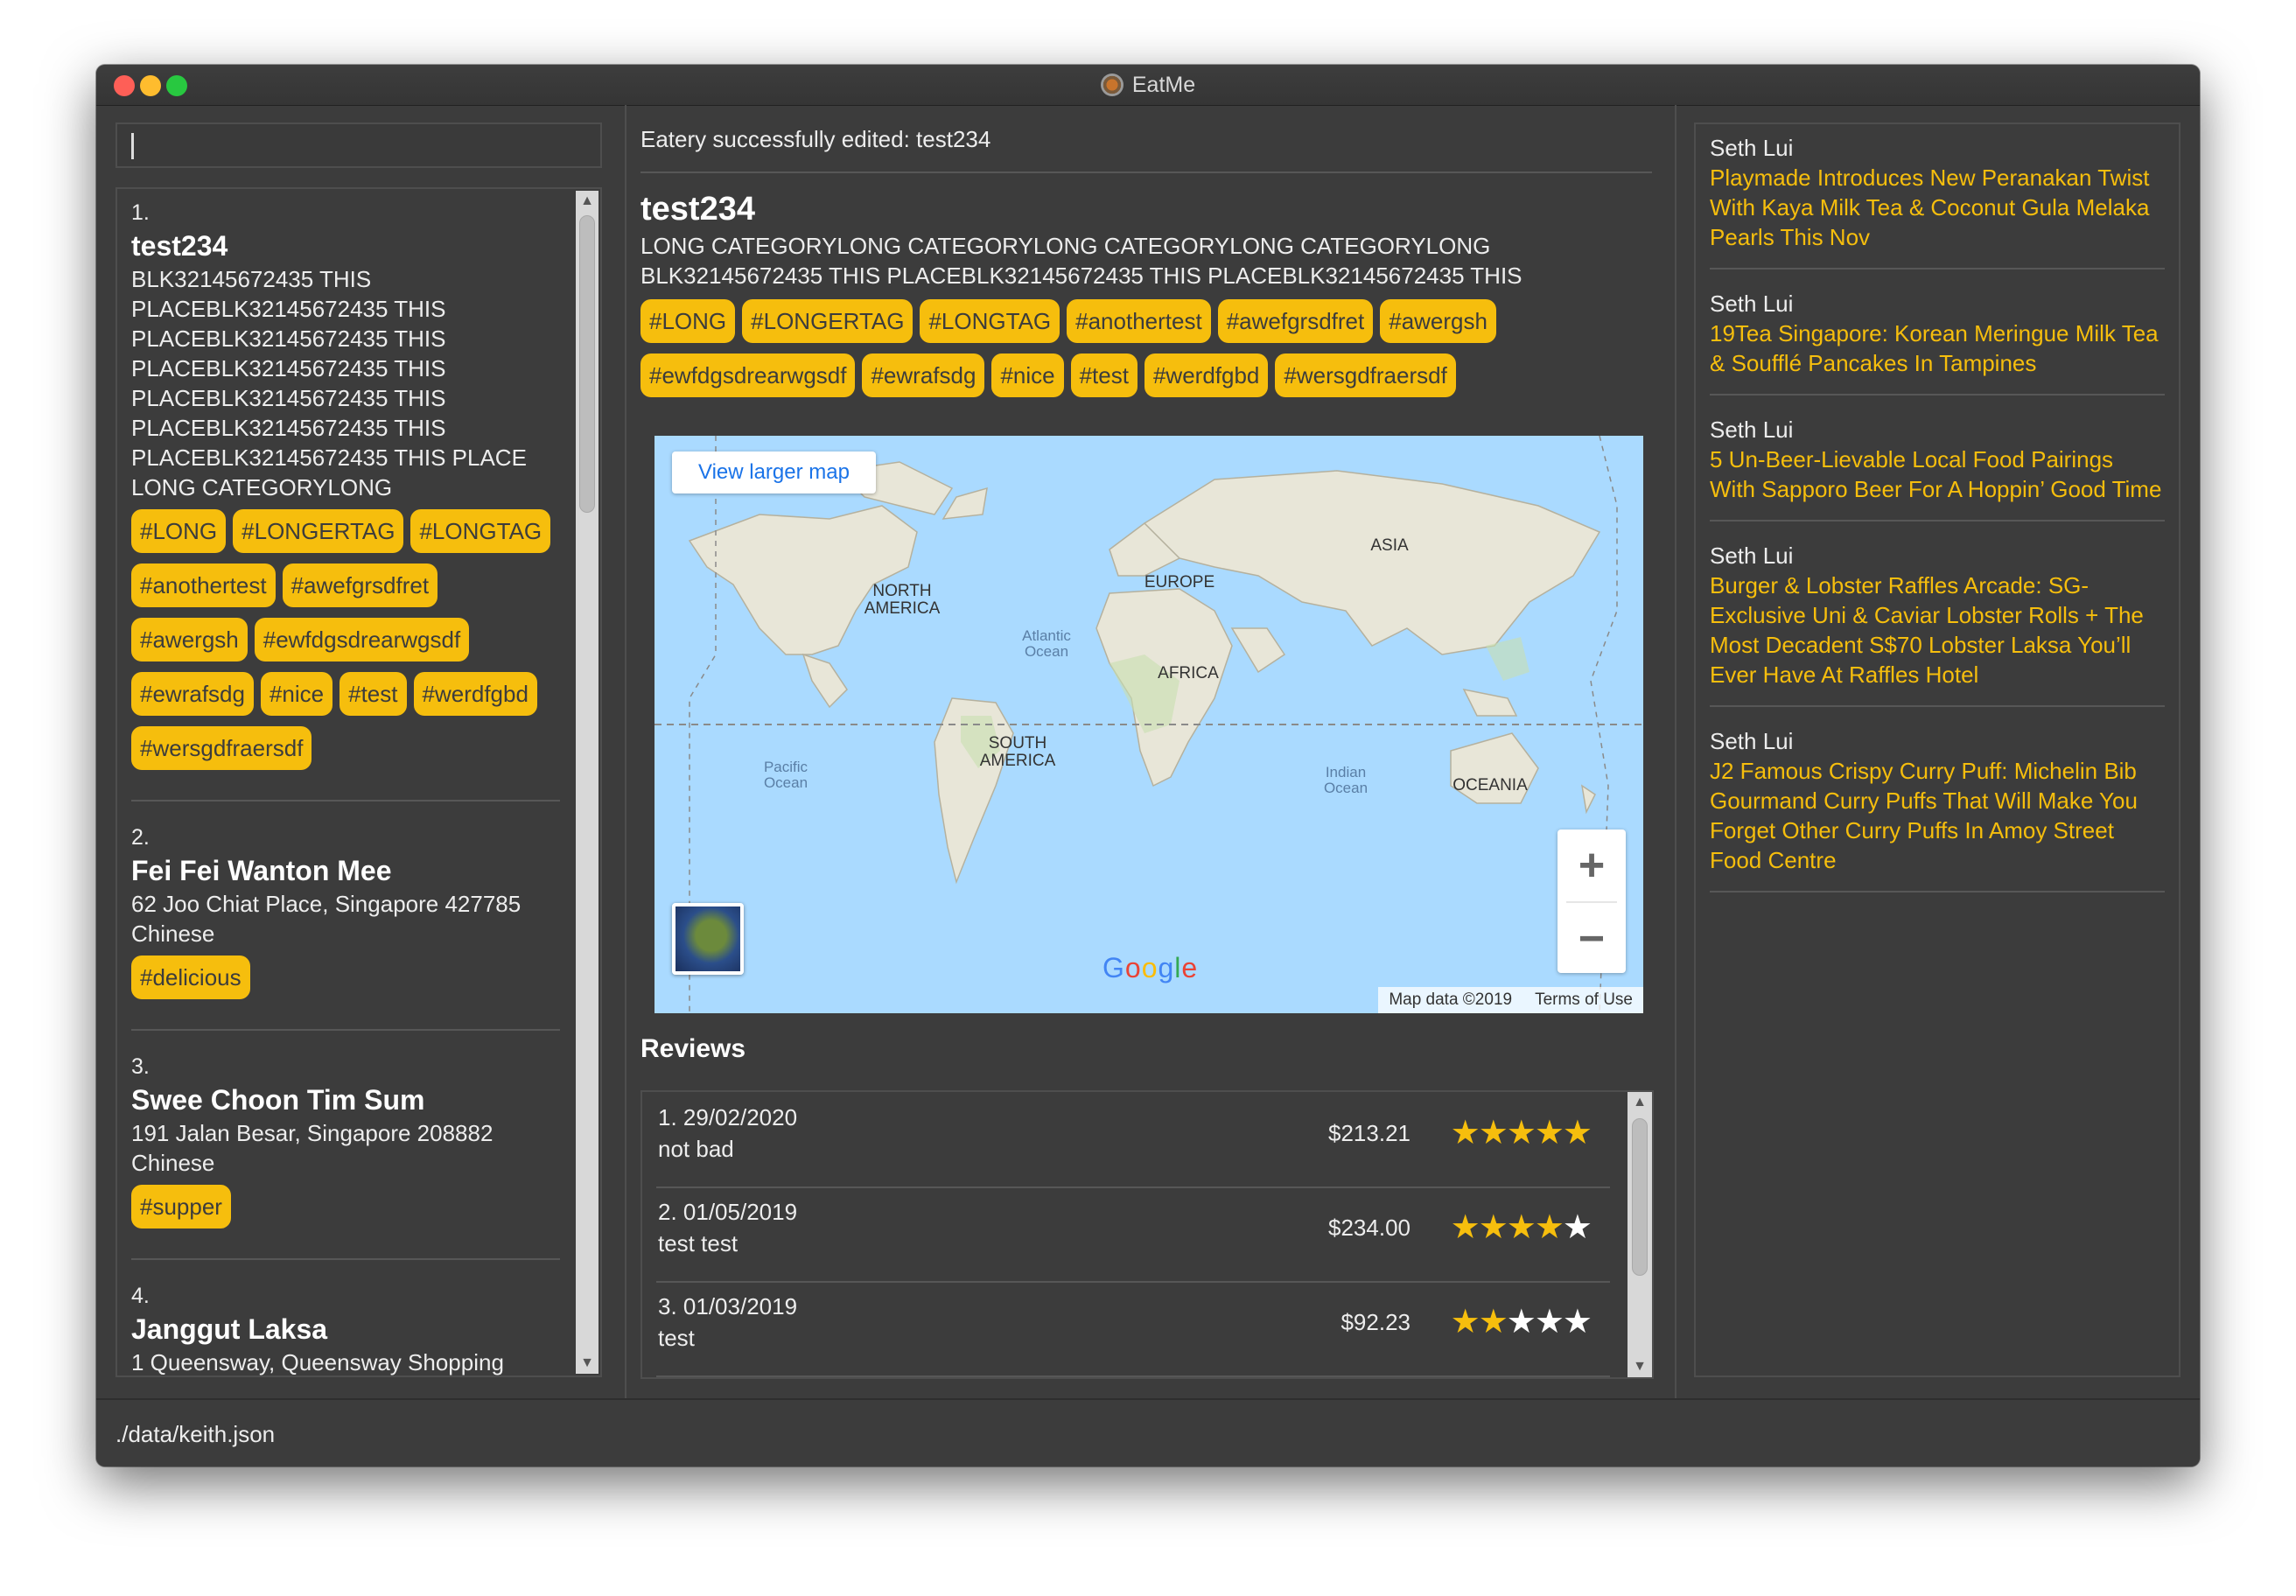 The image size is (2296, 1596). What do you see at coordinates (696, 1149) in the screenshot?
I see `review-text: not bad` at bounding box center [696, 1149].